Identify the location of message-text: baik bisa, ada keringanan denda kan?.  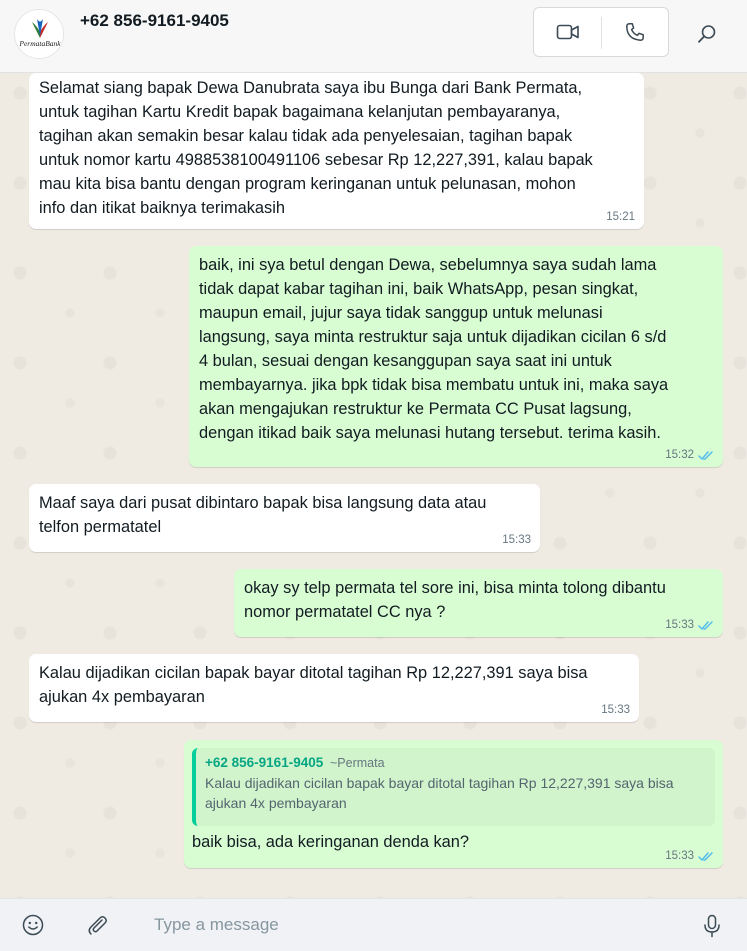
(331, 842).